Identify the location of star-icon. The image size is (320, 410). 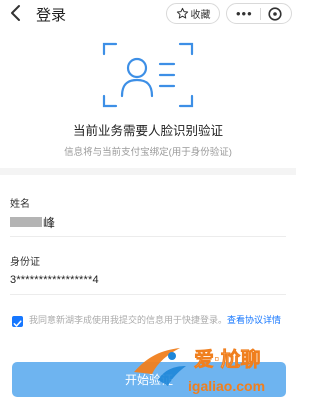
(182, 13).